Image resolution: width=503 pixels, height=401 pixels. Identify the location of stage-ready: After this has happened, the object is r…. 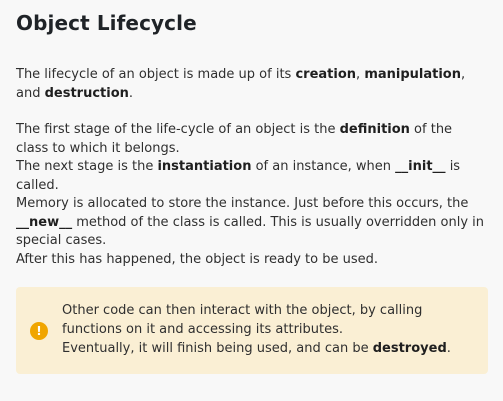
(197, 259).